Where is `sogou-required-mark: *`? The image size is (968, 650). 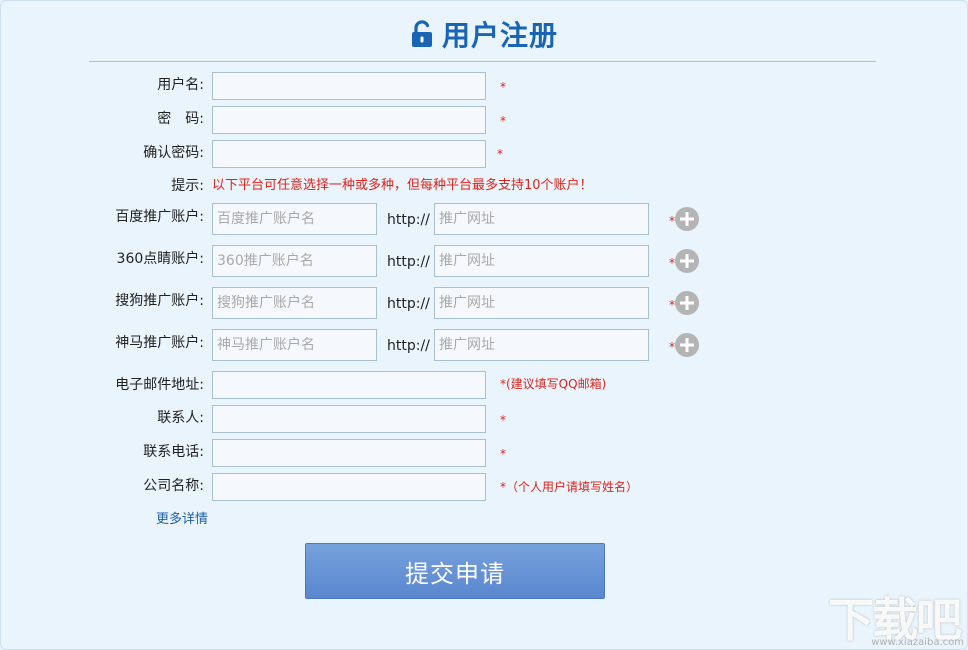
sogou-required-mark: * is located at coordinates (672, 305).